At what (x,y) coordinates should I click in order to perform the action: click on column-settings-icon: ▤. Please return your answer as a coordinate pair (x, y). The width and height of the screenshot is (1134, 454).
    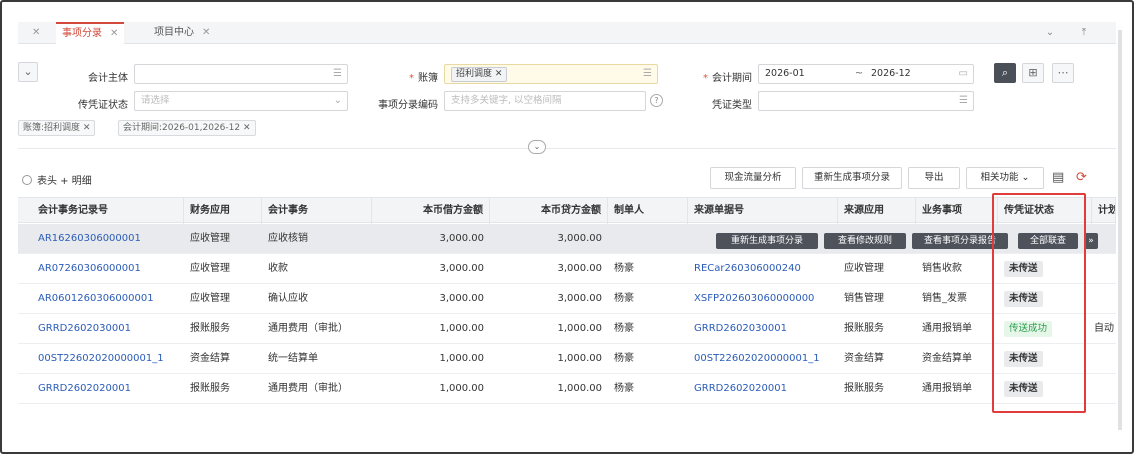
    Looking at the image, I should click on (1058, 177).